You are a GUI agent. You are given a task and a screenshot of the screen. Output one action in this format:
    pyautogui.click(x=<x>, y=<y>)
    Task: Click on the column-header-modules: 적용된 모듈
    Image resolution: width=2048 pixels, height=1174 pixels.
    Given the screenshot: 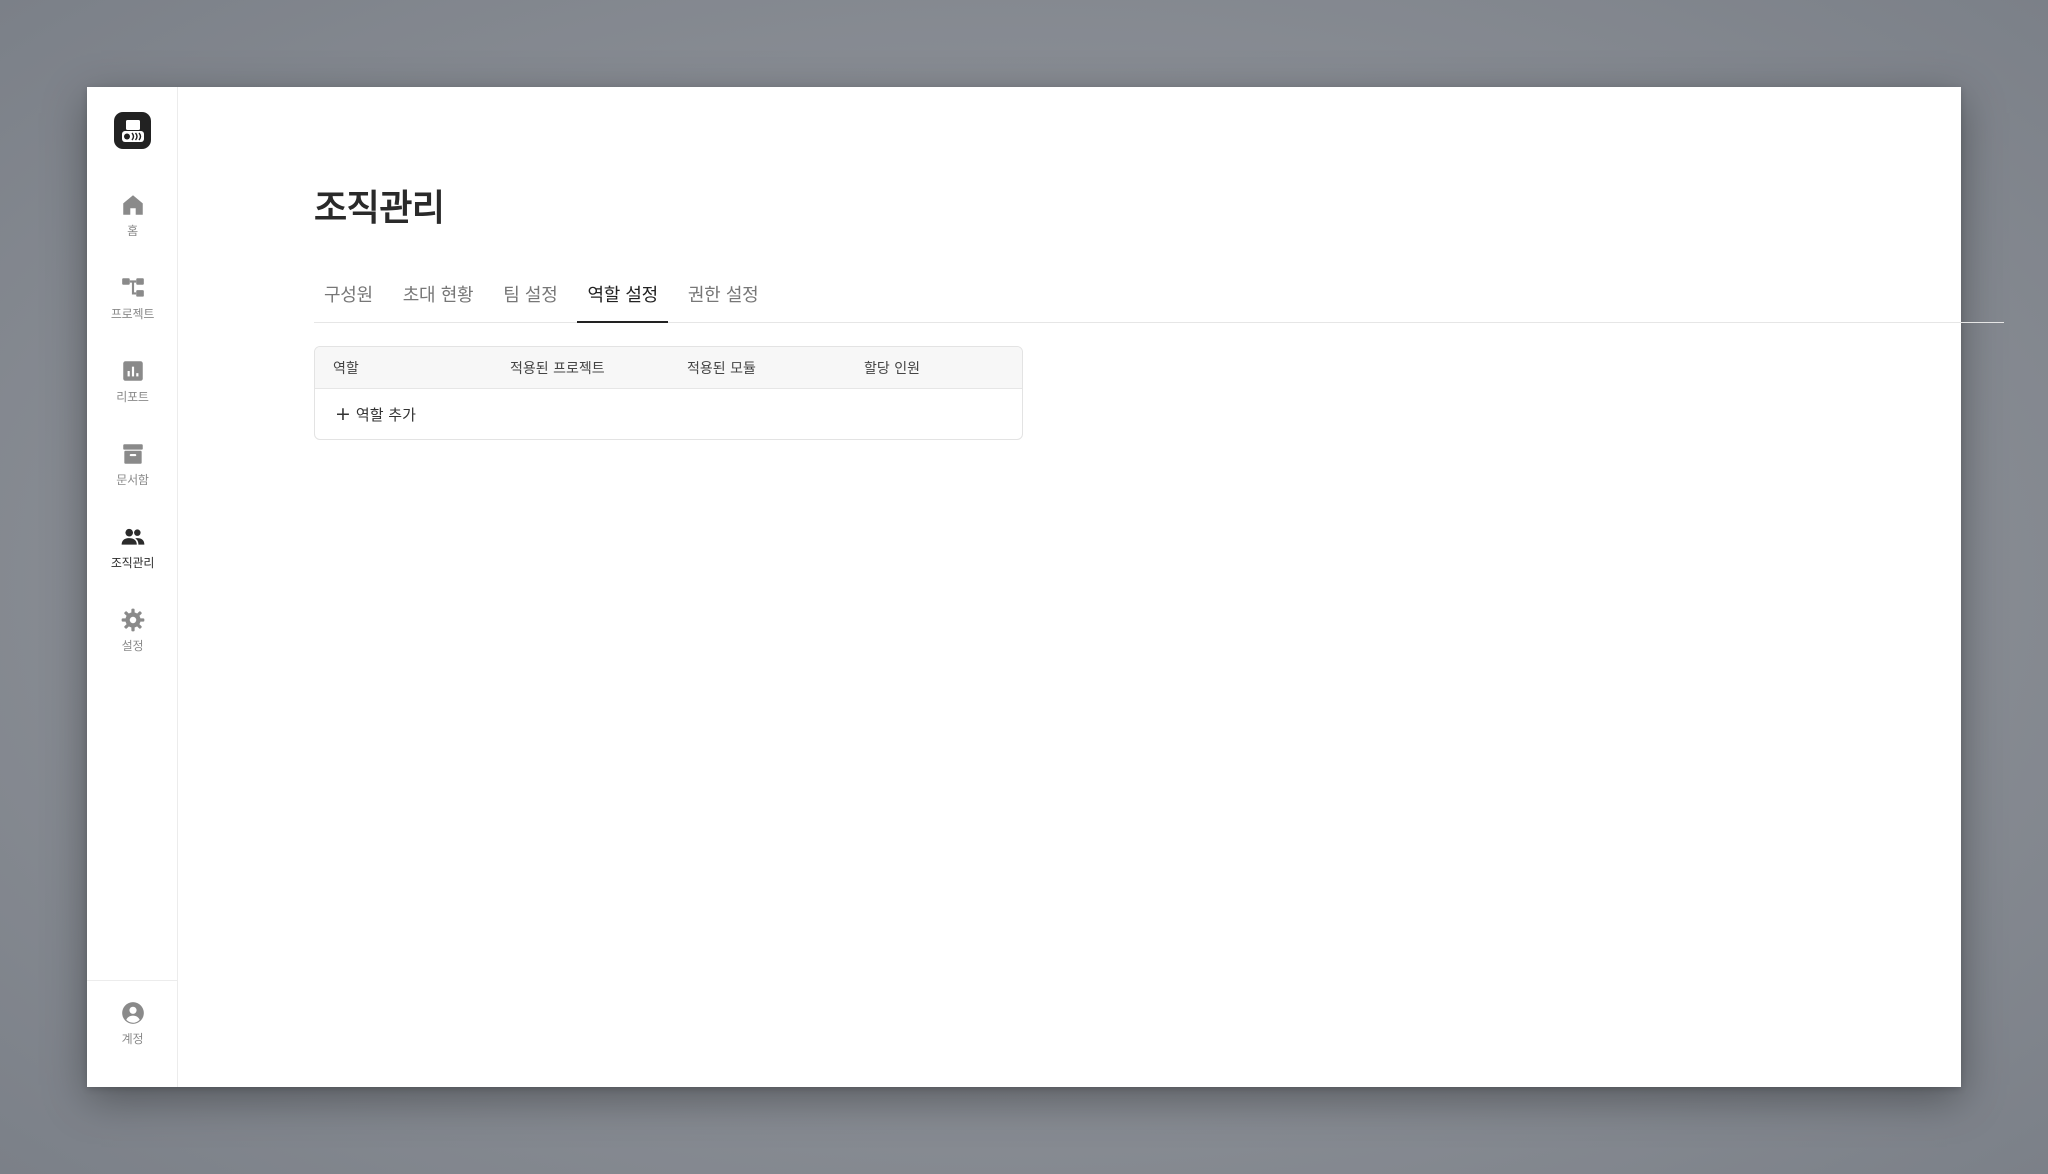 What is the action you would take?
    pyautogui.click(x=757, y=368)
    